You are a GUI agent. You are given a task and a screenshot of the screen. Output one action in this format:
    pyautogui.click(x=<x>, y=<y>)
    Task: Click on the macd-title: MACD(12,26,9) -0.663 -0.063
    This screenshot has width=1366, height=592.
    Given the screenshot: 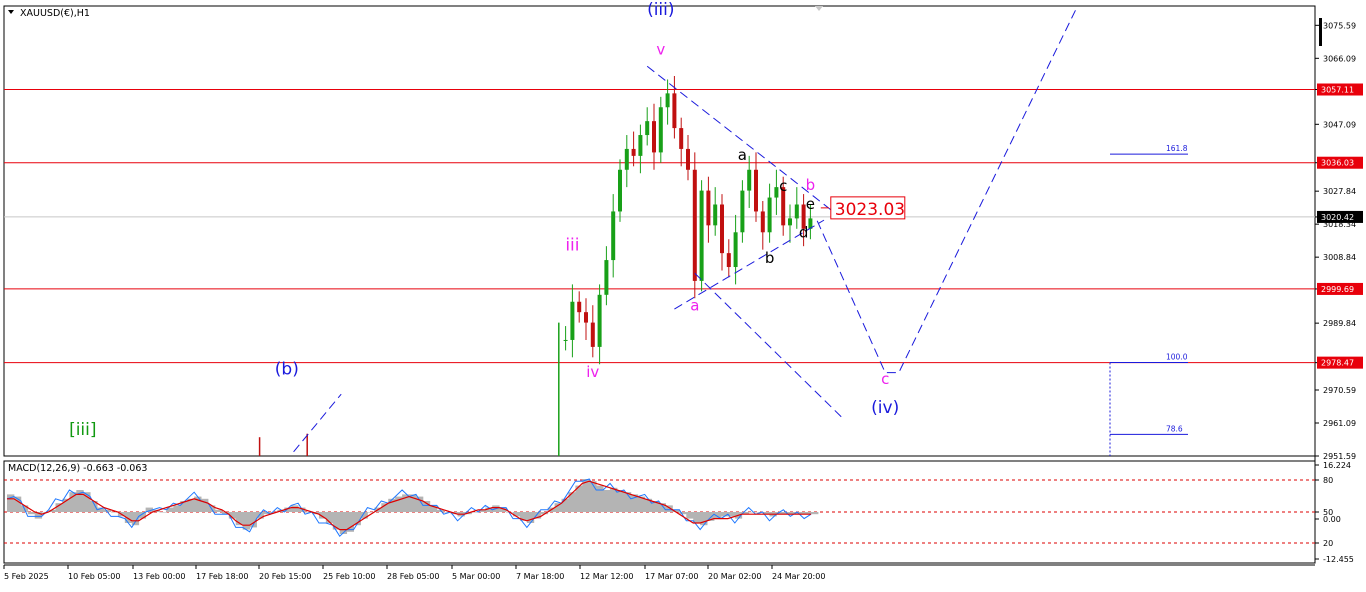 What is the action you would take?
    pyautogui.click(x=77, y=468)
    